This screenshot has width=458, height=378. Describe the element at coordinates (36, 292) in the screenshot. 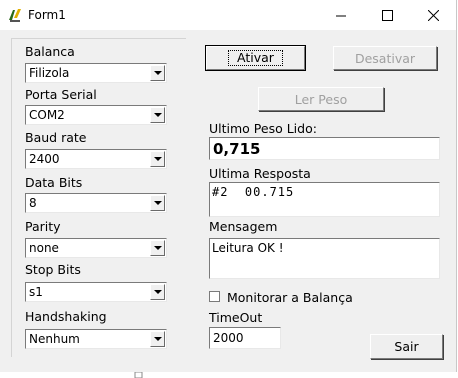

I see `stopbits-value: s1` at that location.